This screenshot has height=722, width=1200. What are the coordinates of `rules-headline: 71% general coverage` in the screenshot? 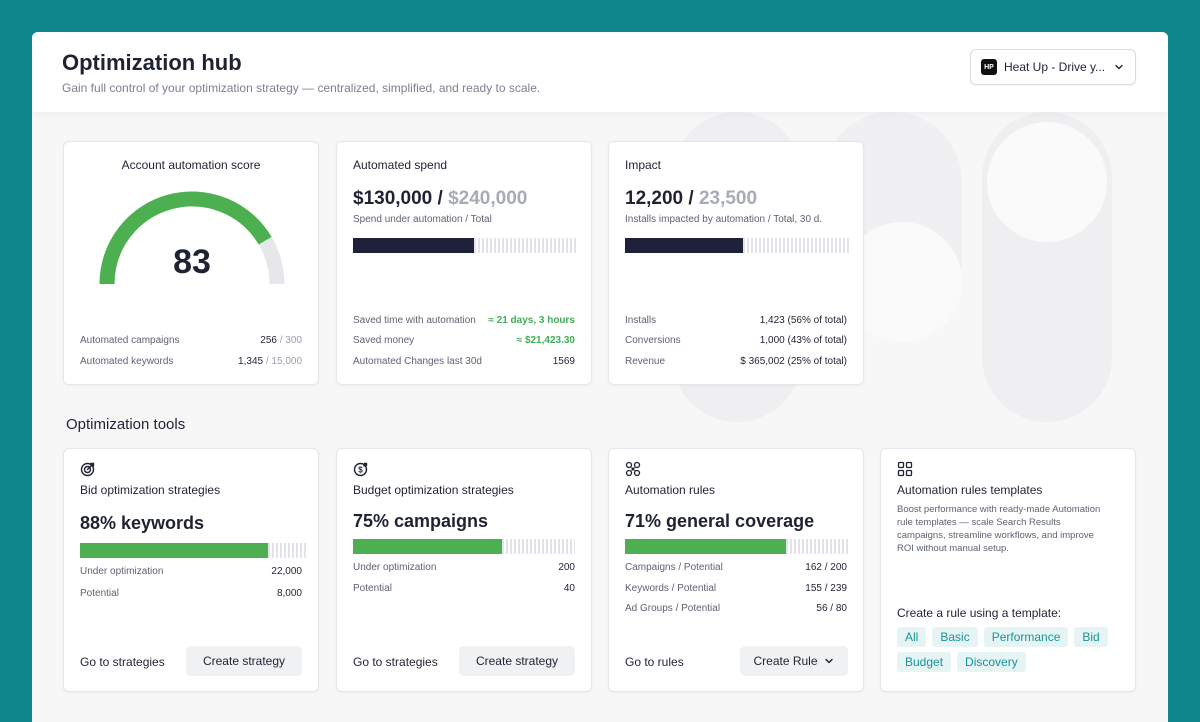 It's located at (720, 521).